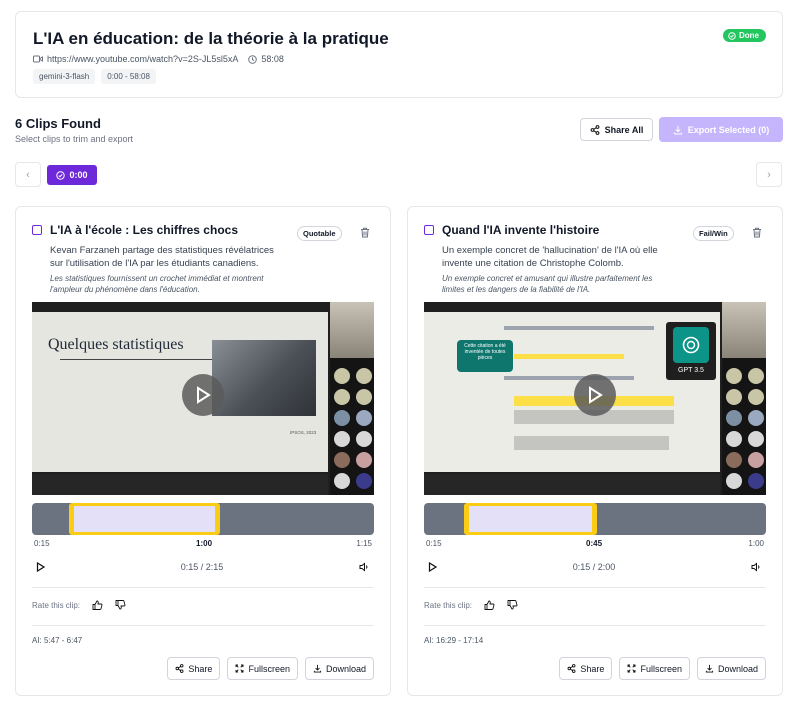 The image size is (792, 711). What do you see at coordinates (28, 174) in the screenshot?
I see `prev-button: ‹` at bounding box center [28, 174].